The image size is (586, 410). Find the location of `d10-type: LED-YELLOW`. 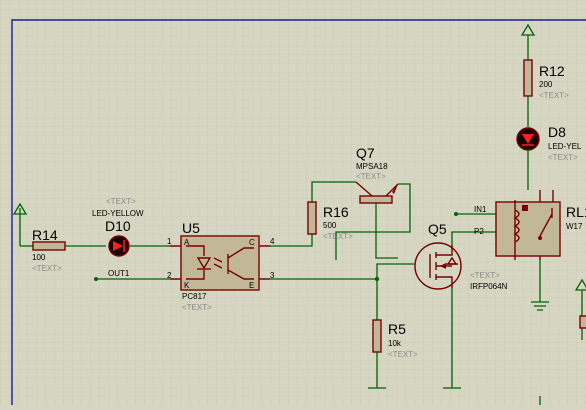

d10-type: LED-YELLOW is located at coordinates (118, 213).